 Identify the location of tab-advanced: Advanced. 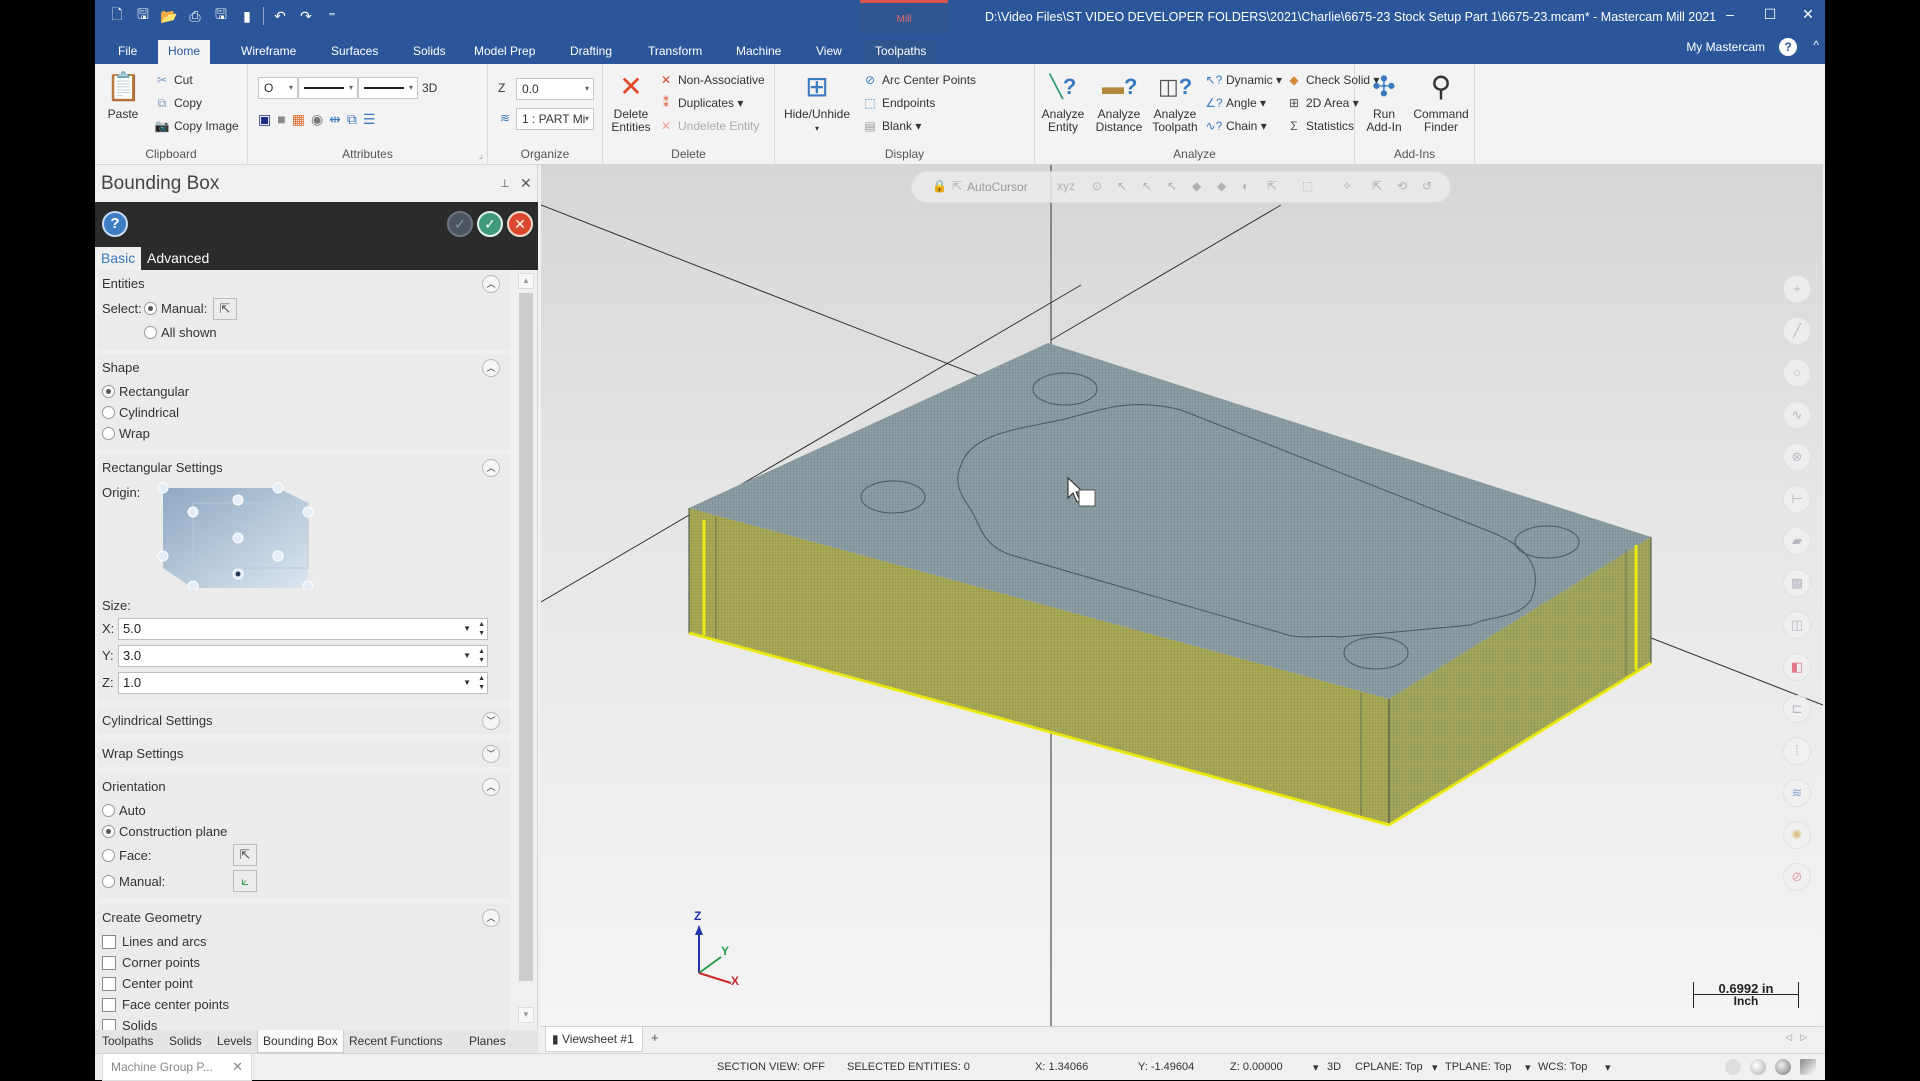
(178, 258).